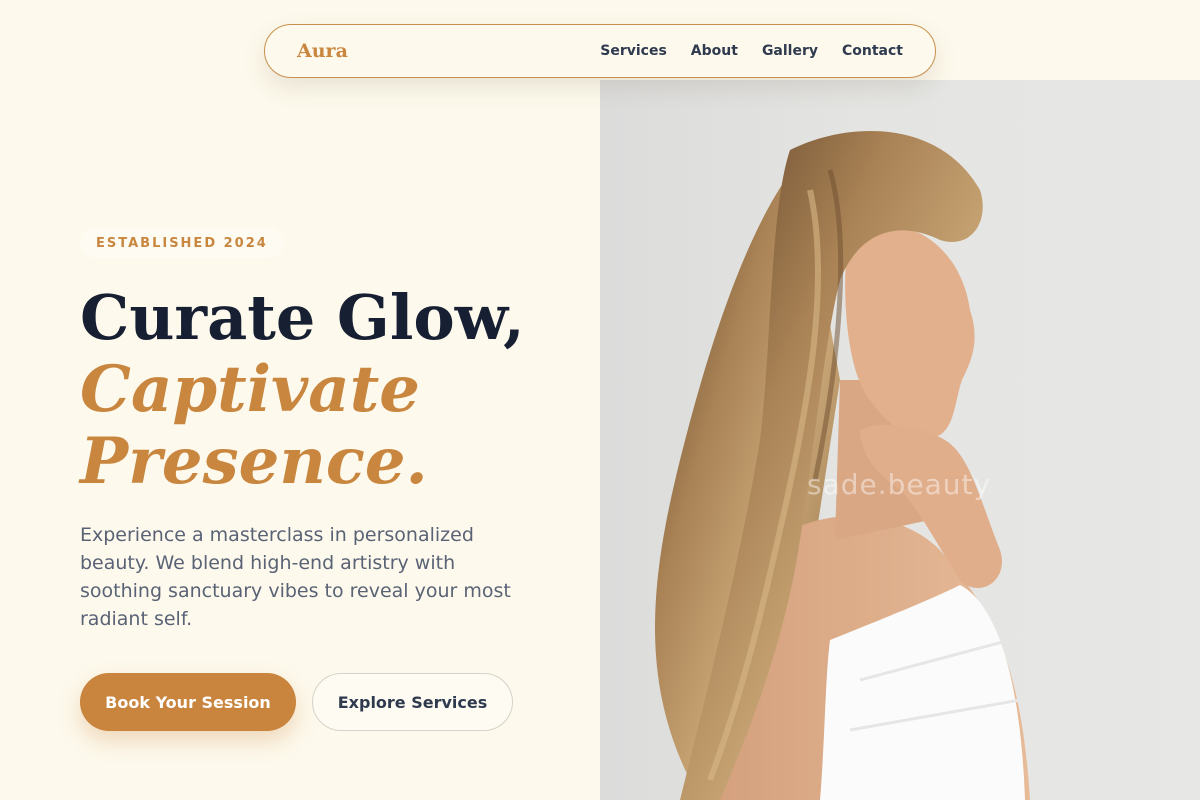 The image size is (1200, 800). I want to click on book-session-button: Book Your Session, so click(188, 702).